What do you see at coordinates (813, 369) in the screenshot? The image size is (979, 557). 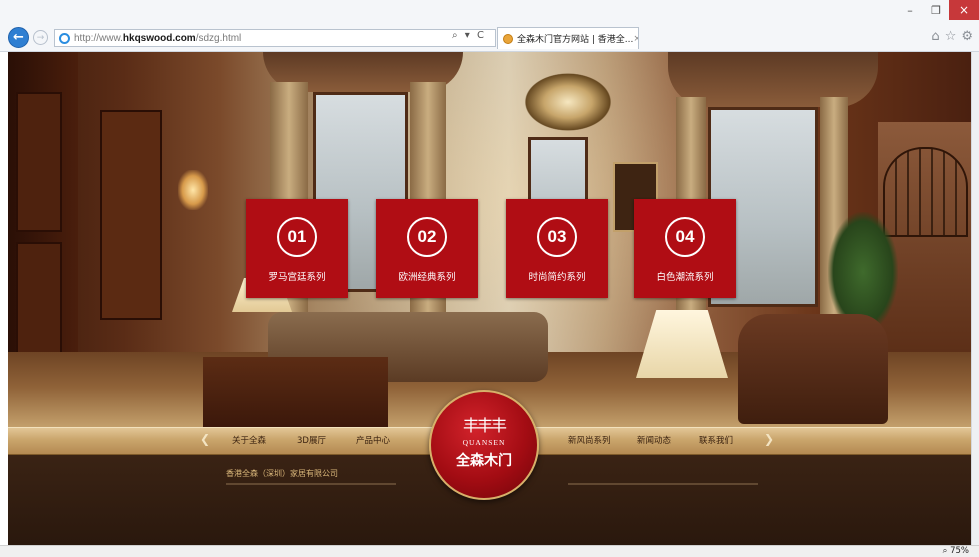 I see `armchair` at bounding box center [813, 369].